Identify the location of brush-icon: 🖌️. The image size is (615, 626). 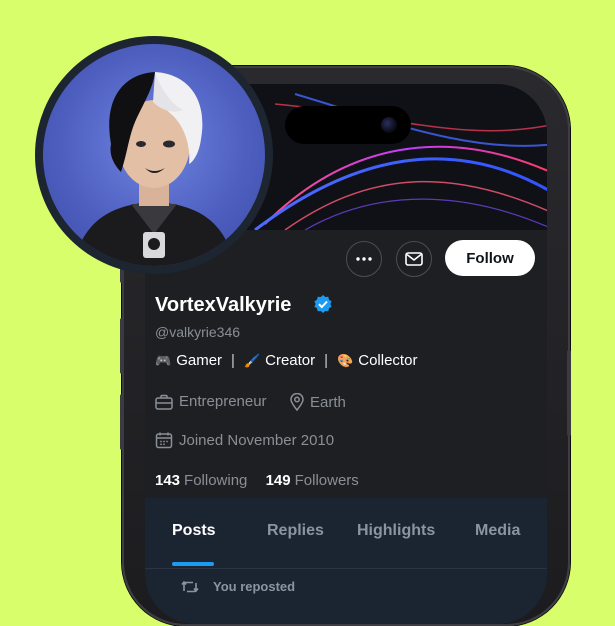
(252, 360).